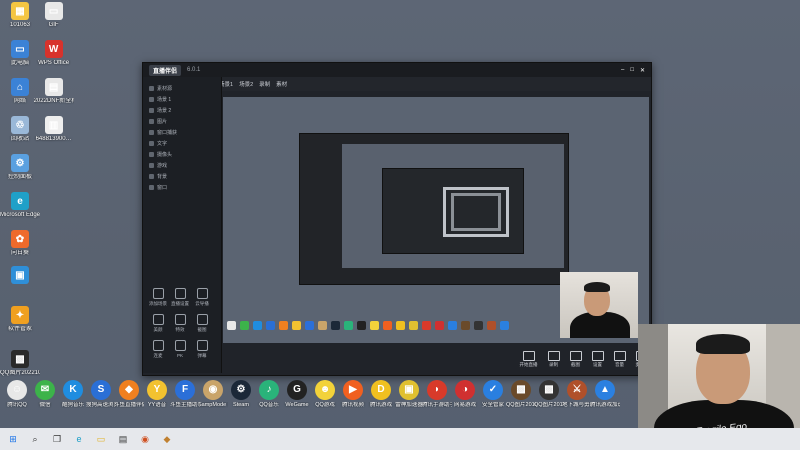  Describe the element at coordinates (185, 405) in the screenshot. I see `shortcut-label: 斗鱼主播助手` at that location.